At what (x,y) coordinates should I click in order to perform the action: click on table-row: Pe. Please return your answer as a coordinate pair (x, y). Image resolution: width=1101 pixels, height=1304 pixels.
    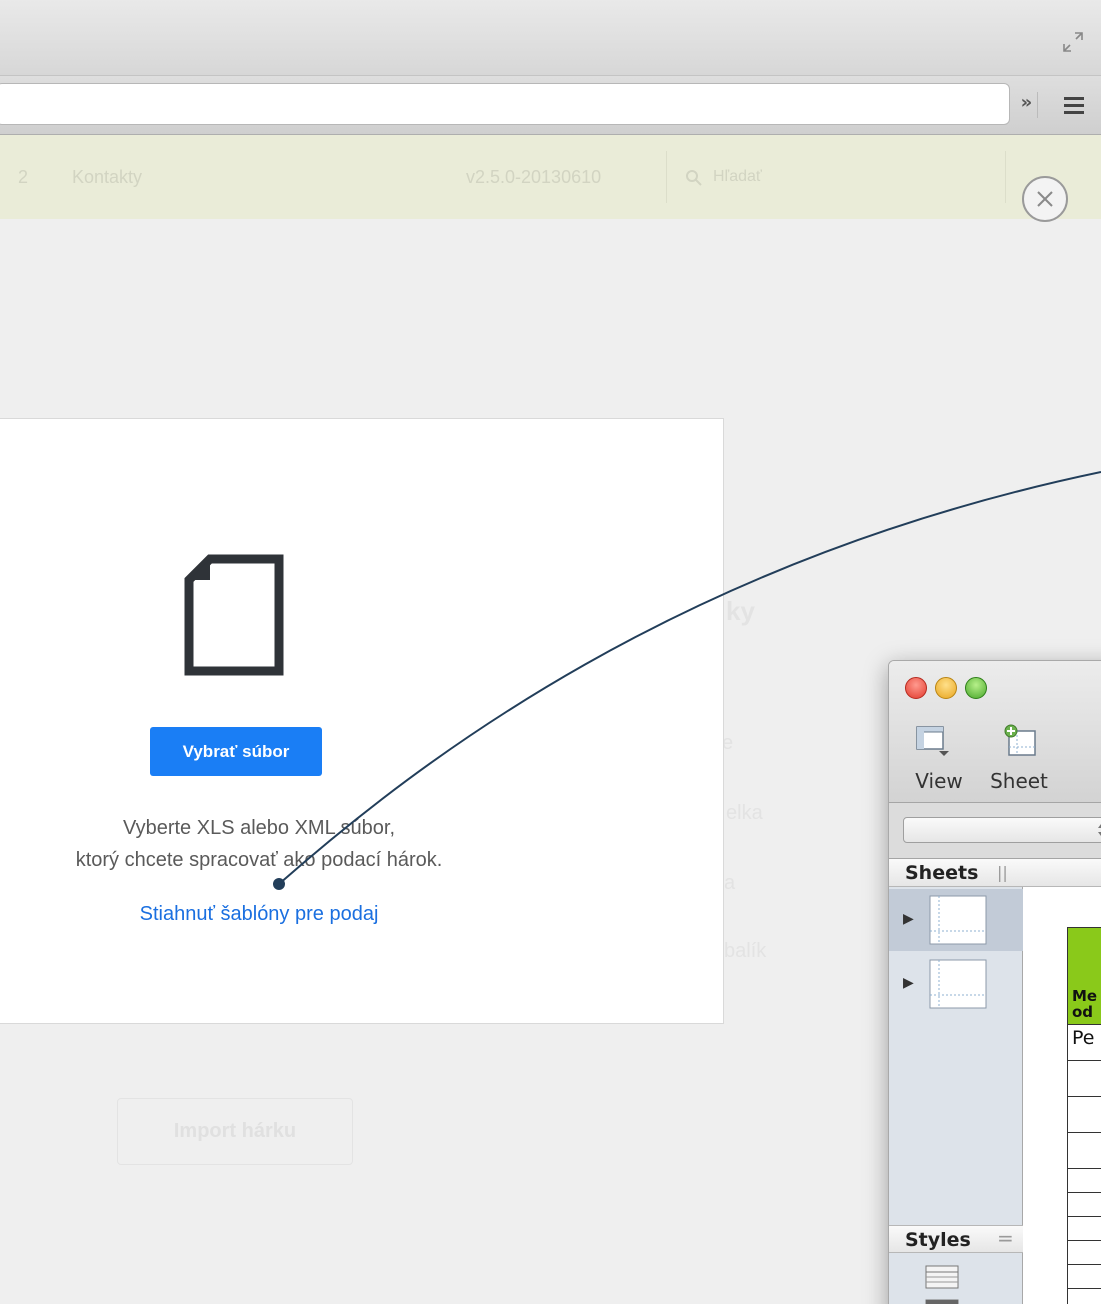
    Looking at the image, I should click on (1084, 1043).